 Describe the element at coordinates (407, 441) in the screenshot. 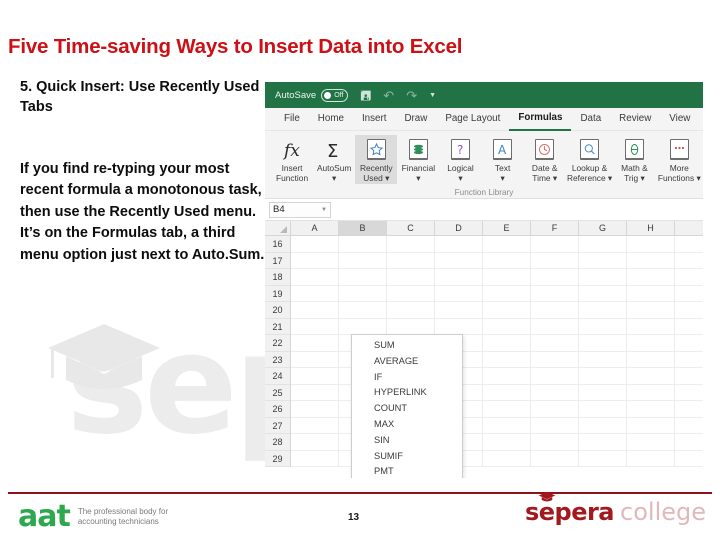

I see `menu-item-sin: SIN` at that location.